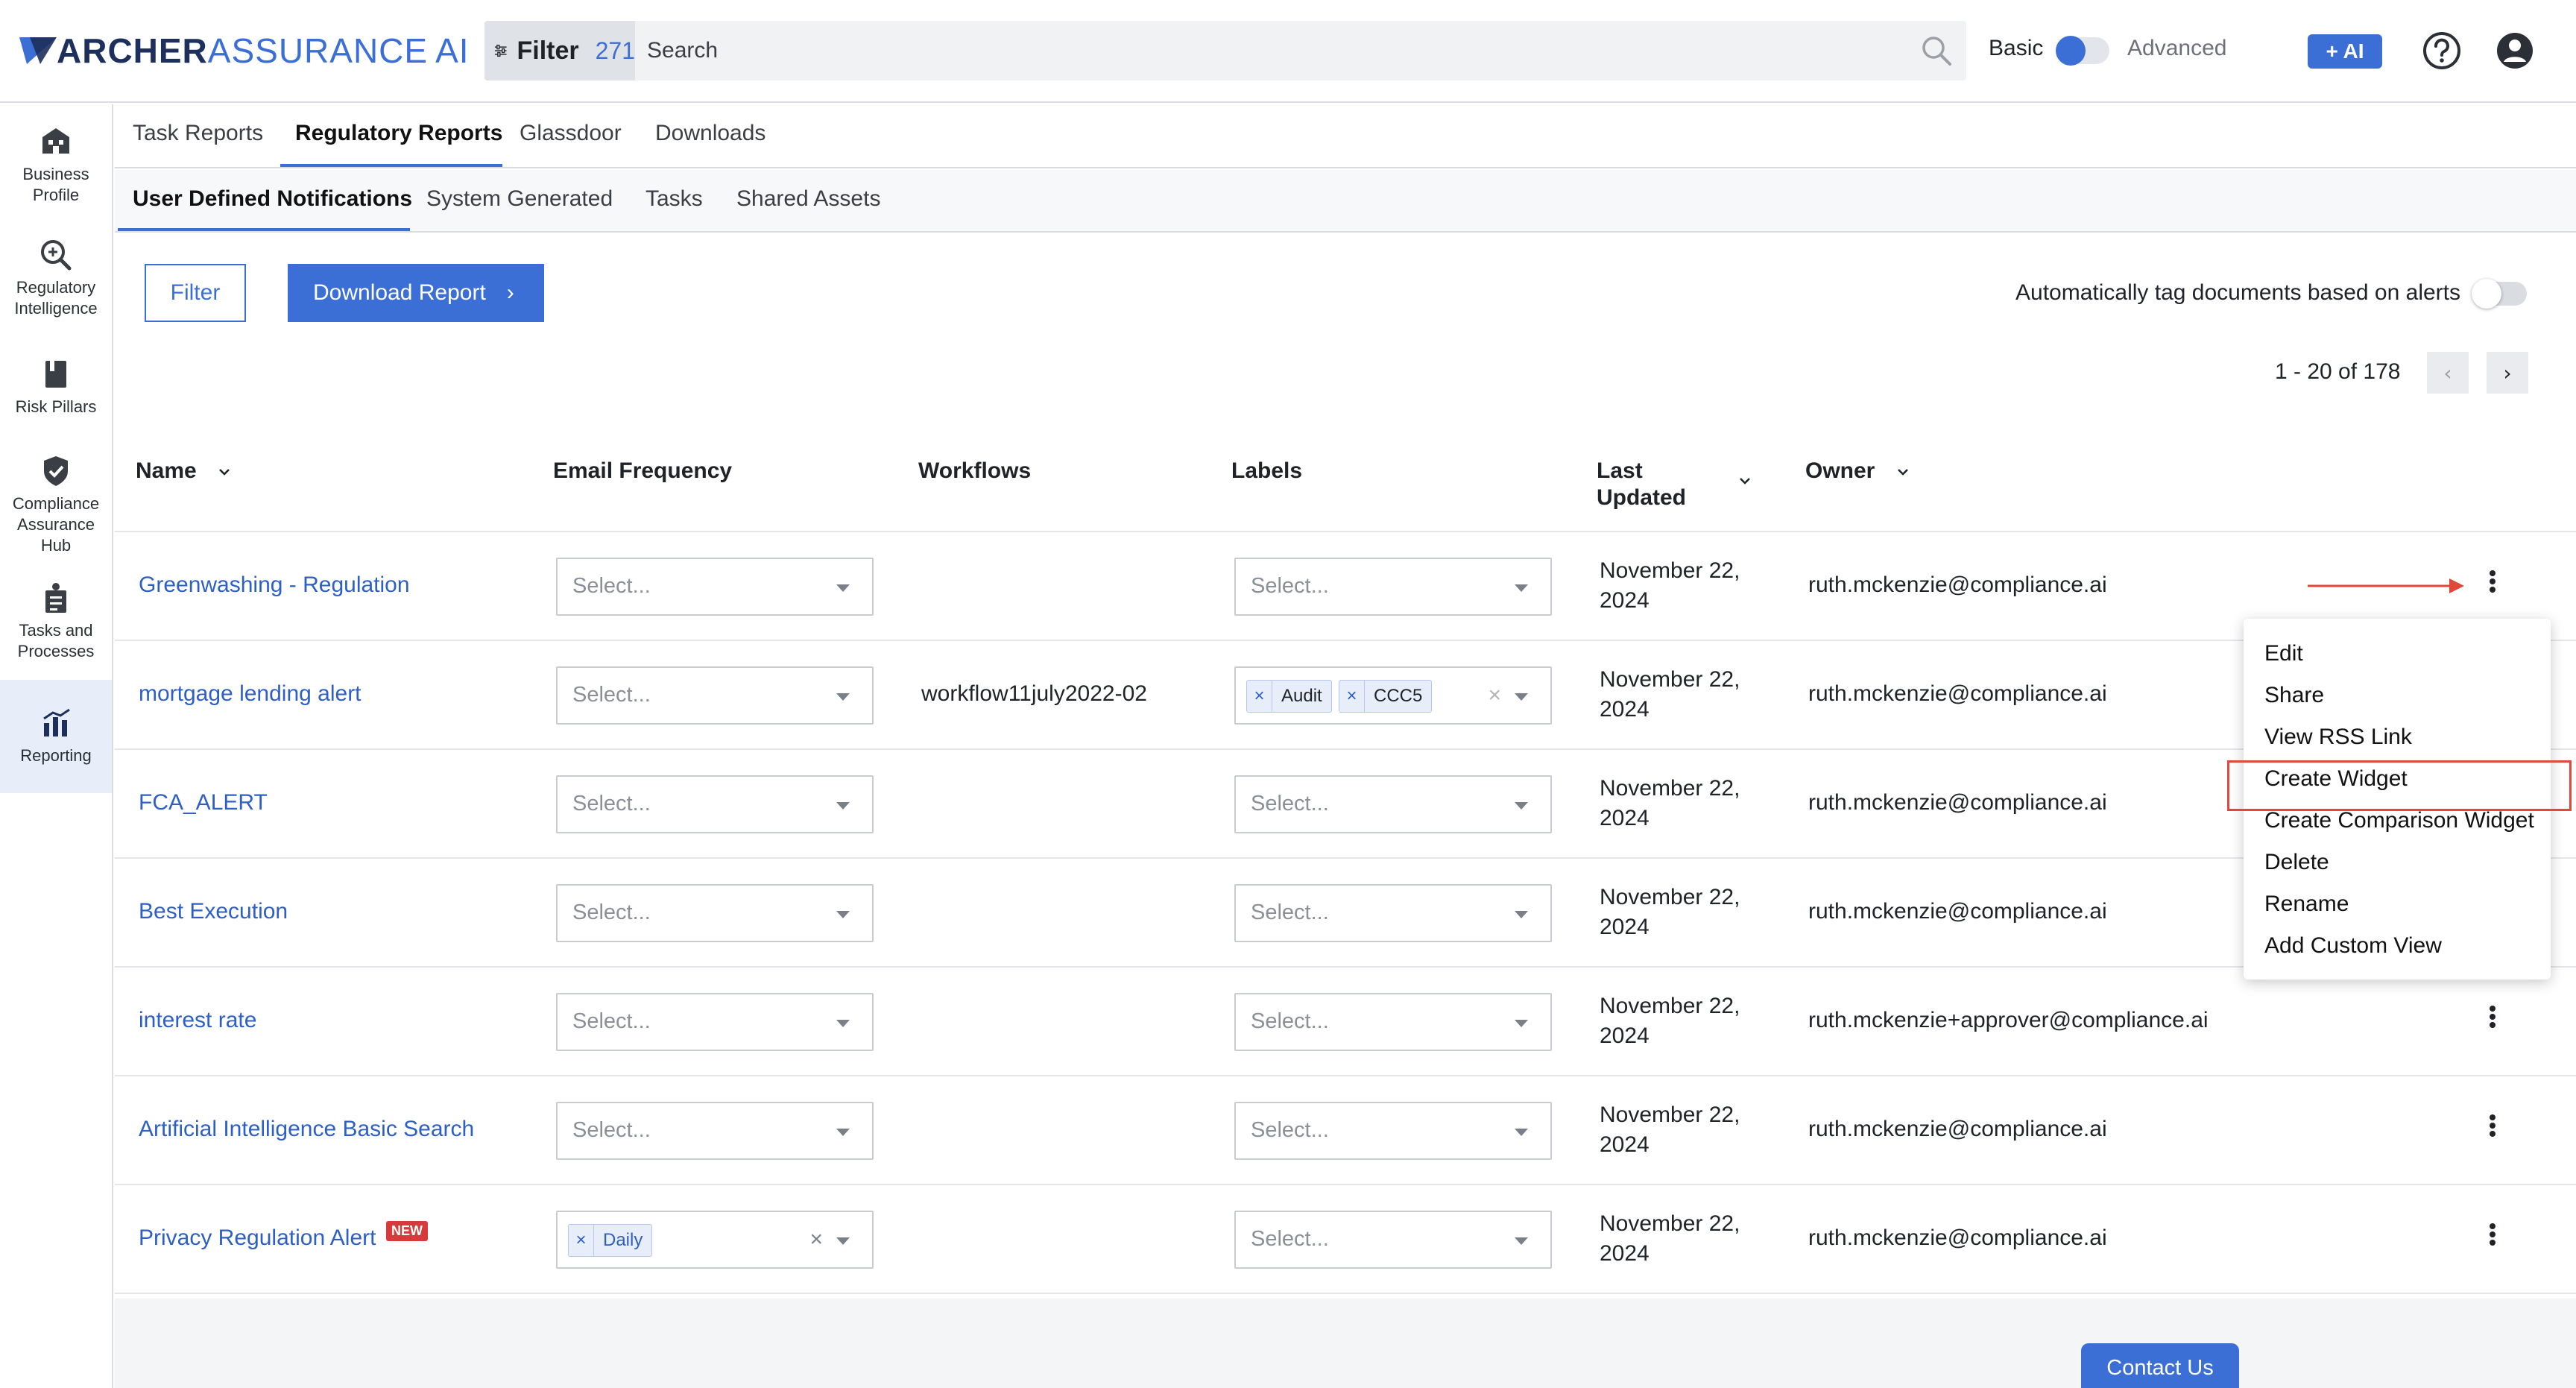 The image size is (2576, 1388). What do you see at coordinates (2486, 294) in the screenshot?
I see `autotag-toggle-knob` at bounding box center [2486, 294].